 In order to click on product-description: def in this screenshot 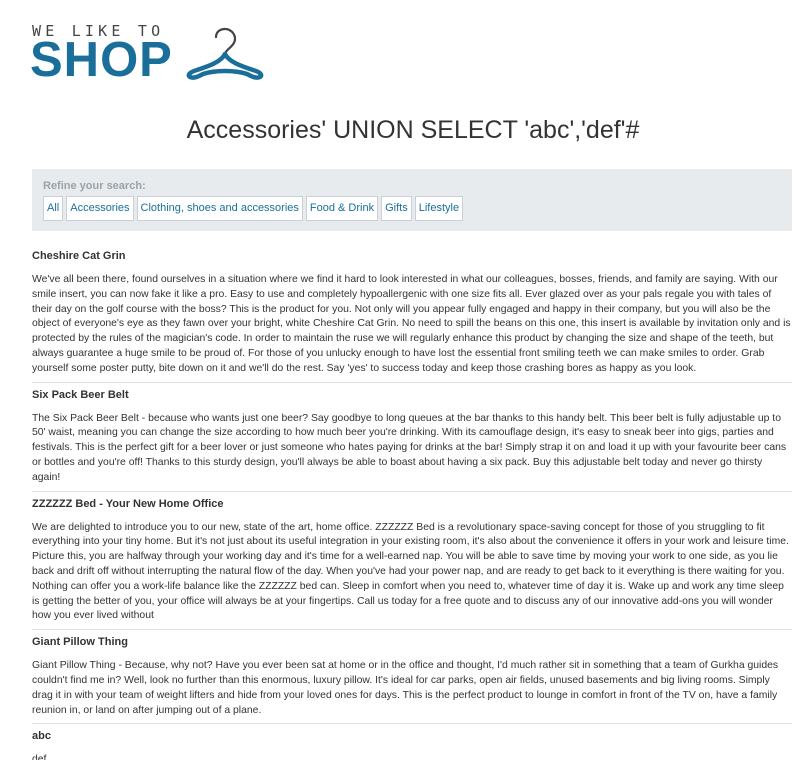, I will do `click(39, 757)`.